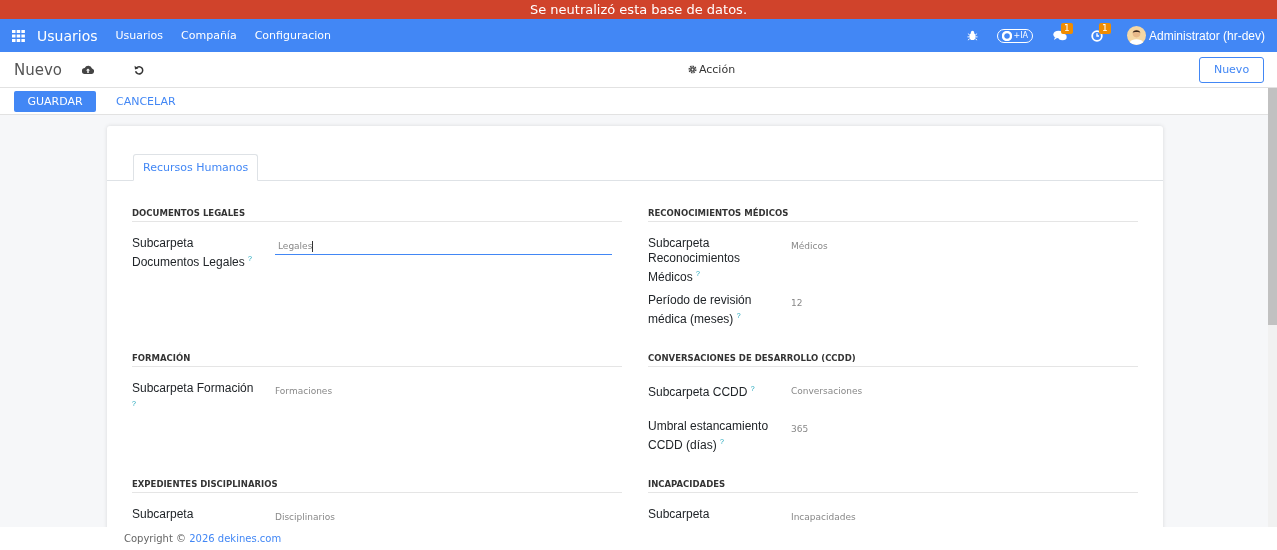  Describe the element at coordinates (964, 302) in the screenshot. I see `input-field: 12` at that location.